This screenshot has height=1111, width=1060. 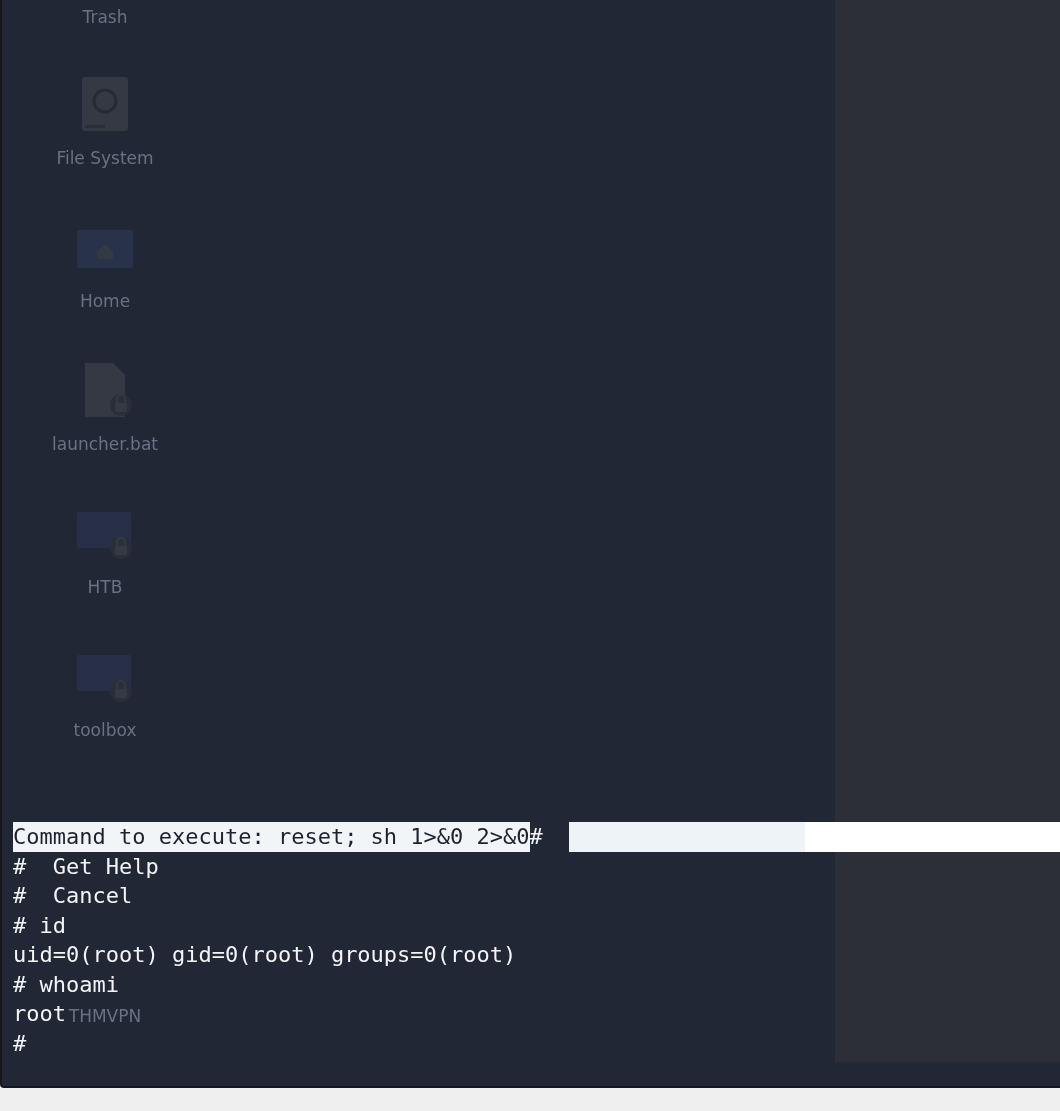 What do you see at coordinates (73, 896) in the screenshot?
I see `terminal-line: # Cancel` at bounding box center [73, 896].